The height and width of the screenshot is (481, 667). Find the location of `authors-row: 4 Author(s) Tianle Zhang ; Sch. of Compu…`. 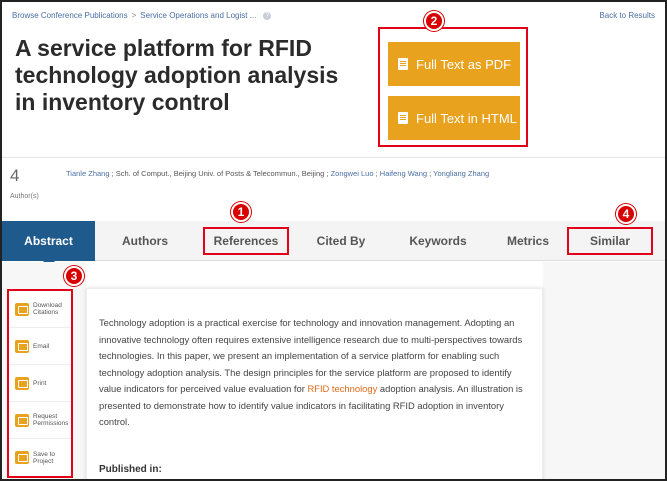

authors-row: 4 Author(s) Tianle Zhang ; Sch. of Compu… is located at coordinates (333, 178).